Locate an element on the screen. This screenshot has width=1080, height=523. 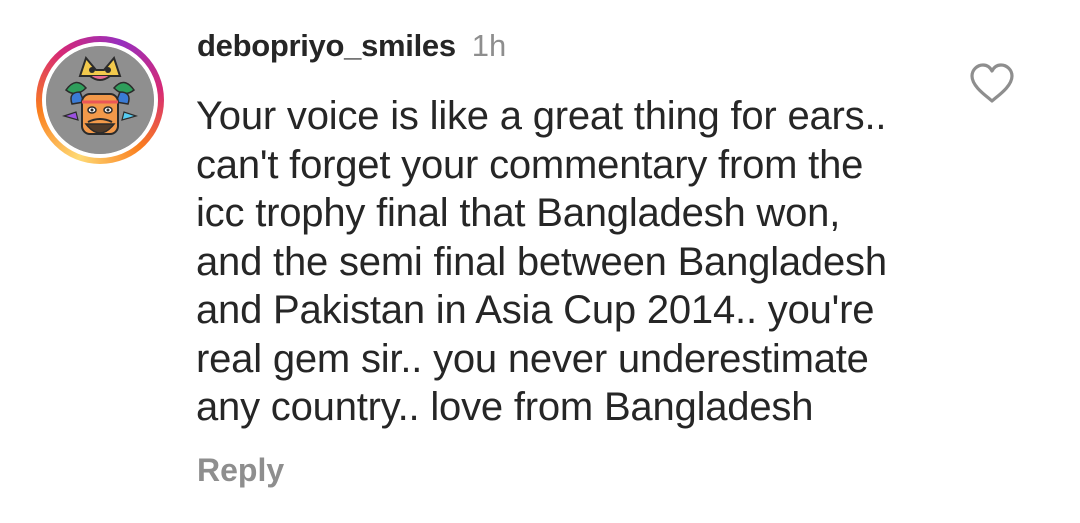
avatar-border is located at coordinates (100, 100).